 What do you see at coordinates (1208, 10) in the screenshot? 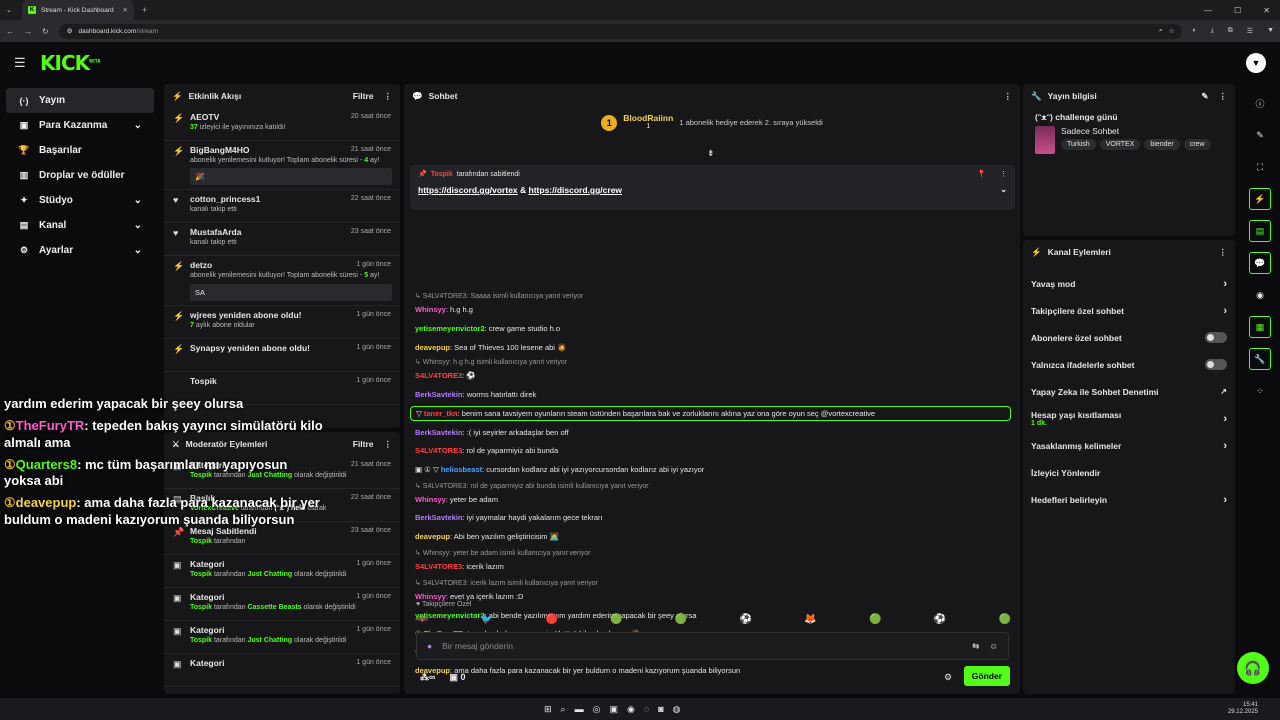
I see `minimize-button: —` at bounding box center [1208, 10].